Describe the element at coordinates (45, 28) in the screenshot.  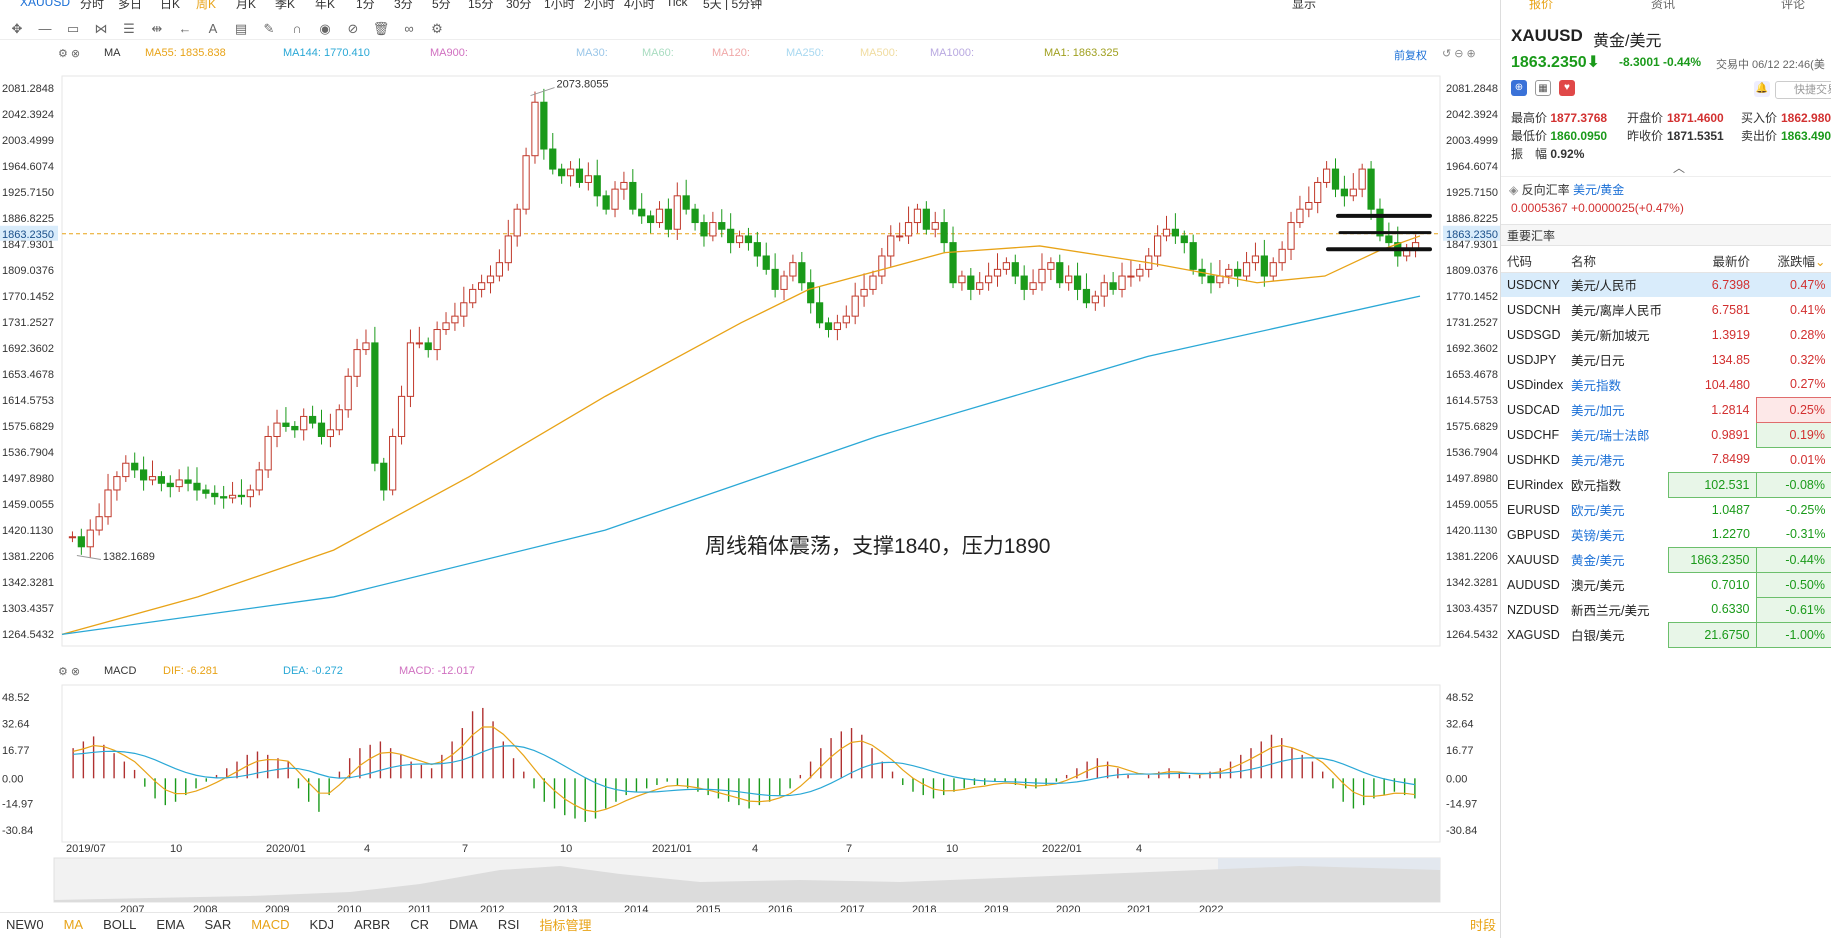
I see `line-tool-icon: —` at that location.